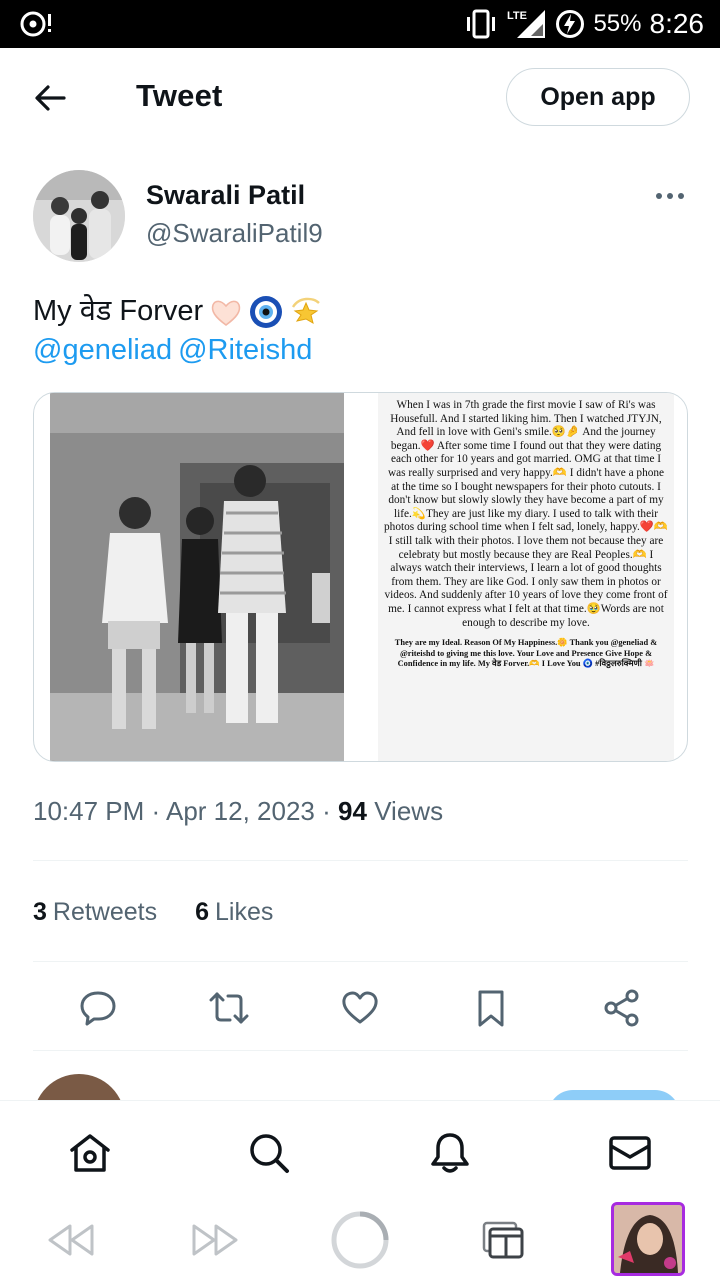 This screenshot has width=720, height=1280. What do you see at coordinates (306, 310) in the screenshot?
I see `dizzy-emoji-icon` at bounding box center [306, 310].